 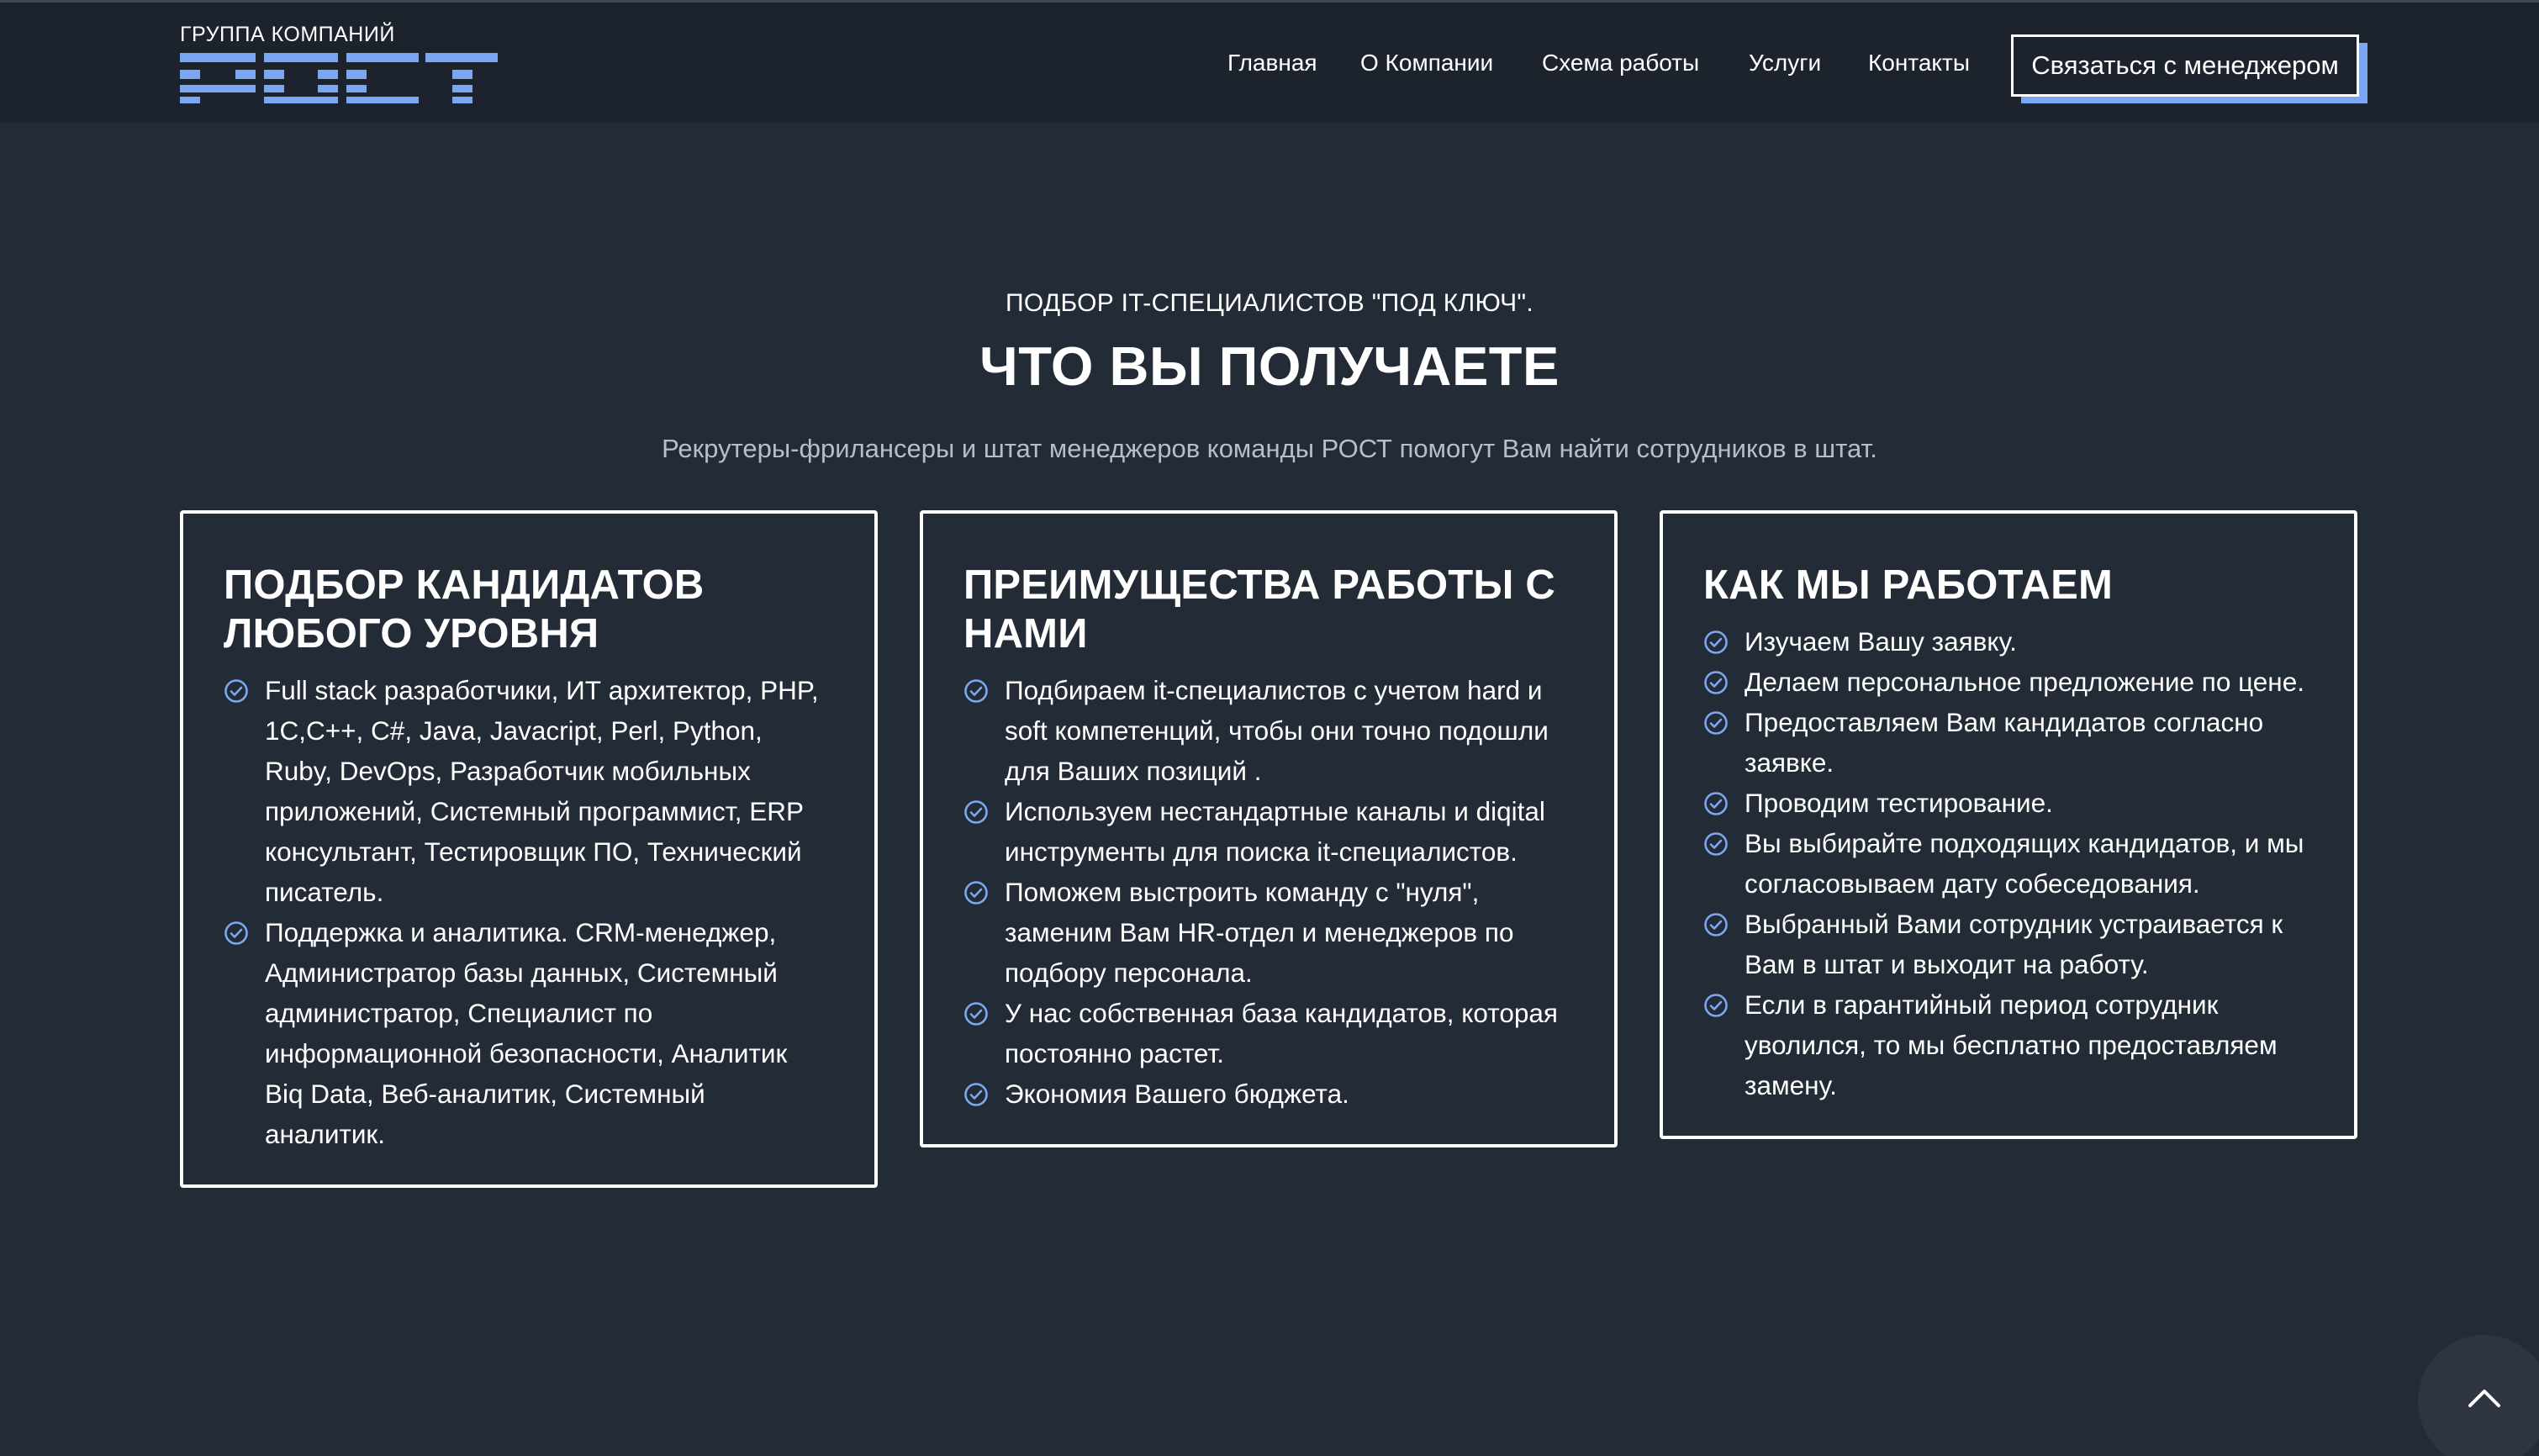 What do you see at coordinates (1177, 1094) in the screenshot?
I see `list-item-text: Экономия Вашего бюджета.` at bounding box center [1177, 1094].